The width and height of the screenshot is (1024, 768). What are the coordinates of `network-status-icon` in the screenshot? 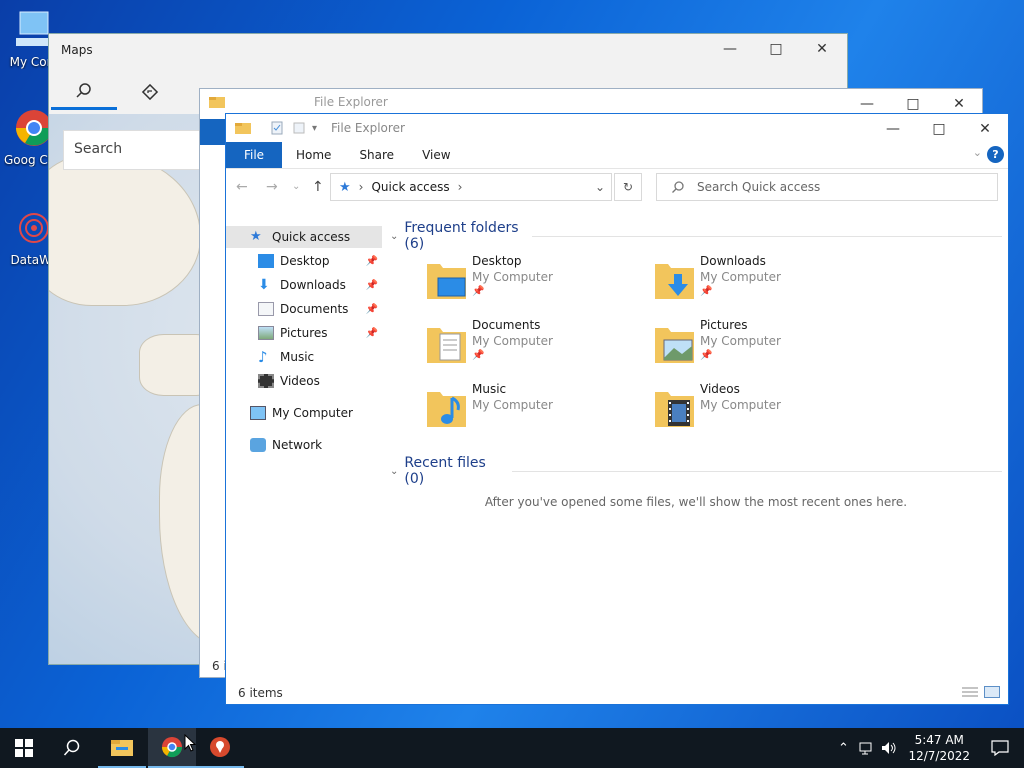 It's located at (867, 748).